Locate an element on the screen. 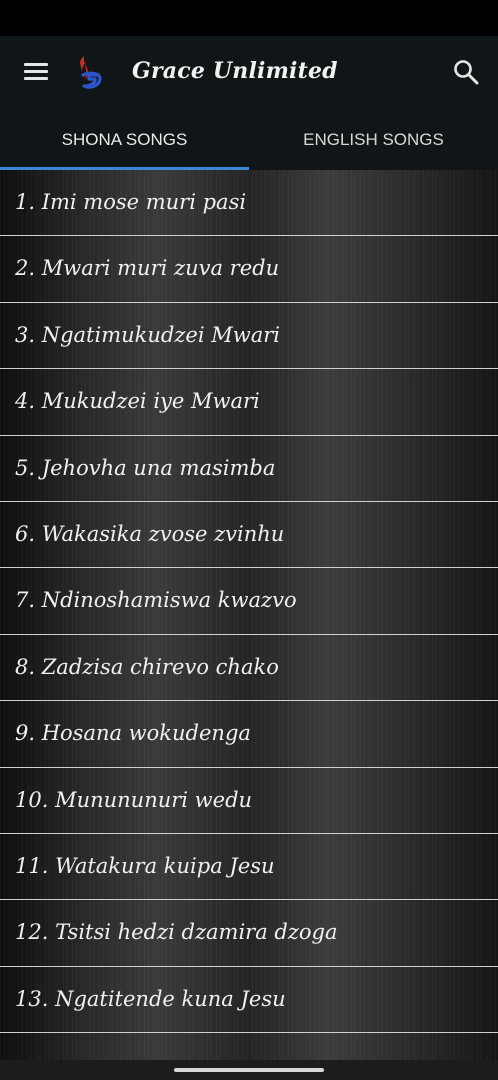 The height and width of the screenshot is (1080, 498). song-list-item: 10. Munununuri wedu is located at coordinates (249, 801).